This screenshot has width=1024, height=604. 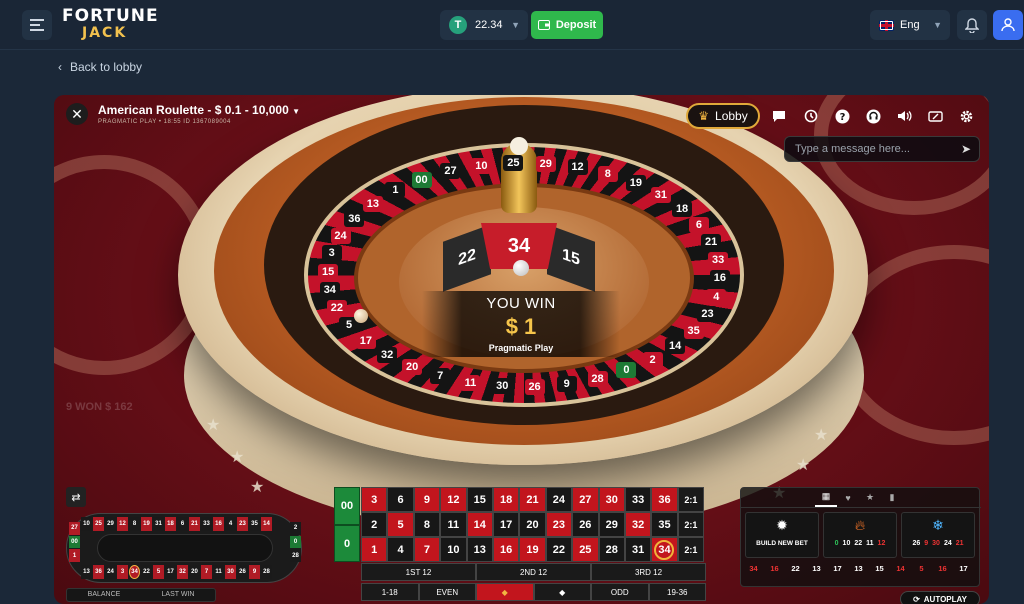 I want to click on chat-button, so click(x=779, y=116).